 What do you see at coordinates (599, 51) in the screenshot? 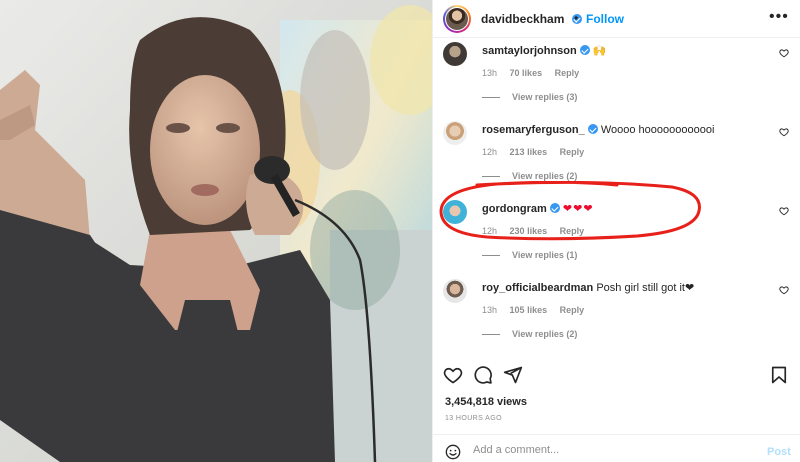
I see `comment-body: 🙌` at bounding box center [599, 51].